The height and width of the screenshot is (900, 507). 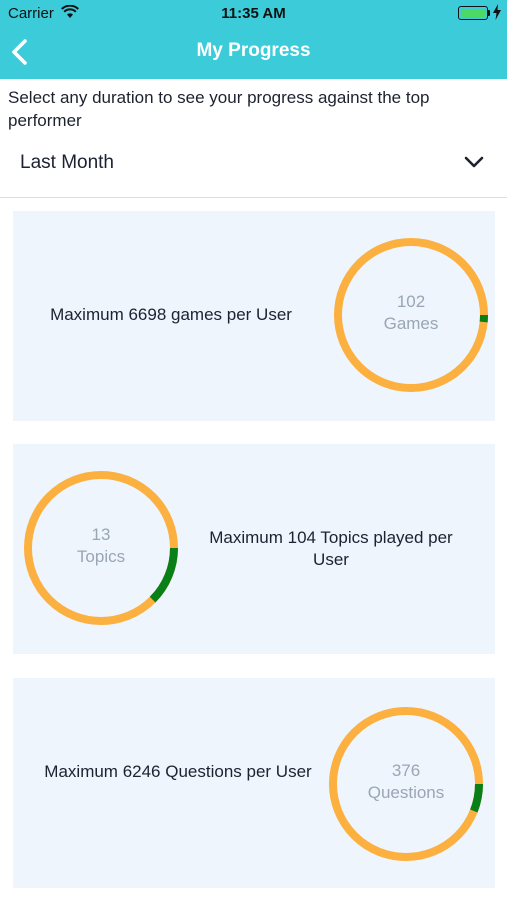 What do you see at coordinates (171, 314) in the screenshot?
I see `games-max-text: Maximum 6698 games per User` at bounding box center [171, 314].